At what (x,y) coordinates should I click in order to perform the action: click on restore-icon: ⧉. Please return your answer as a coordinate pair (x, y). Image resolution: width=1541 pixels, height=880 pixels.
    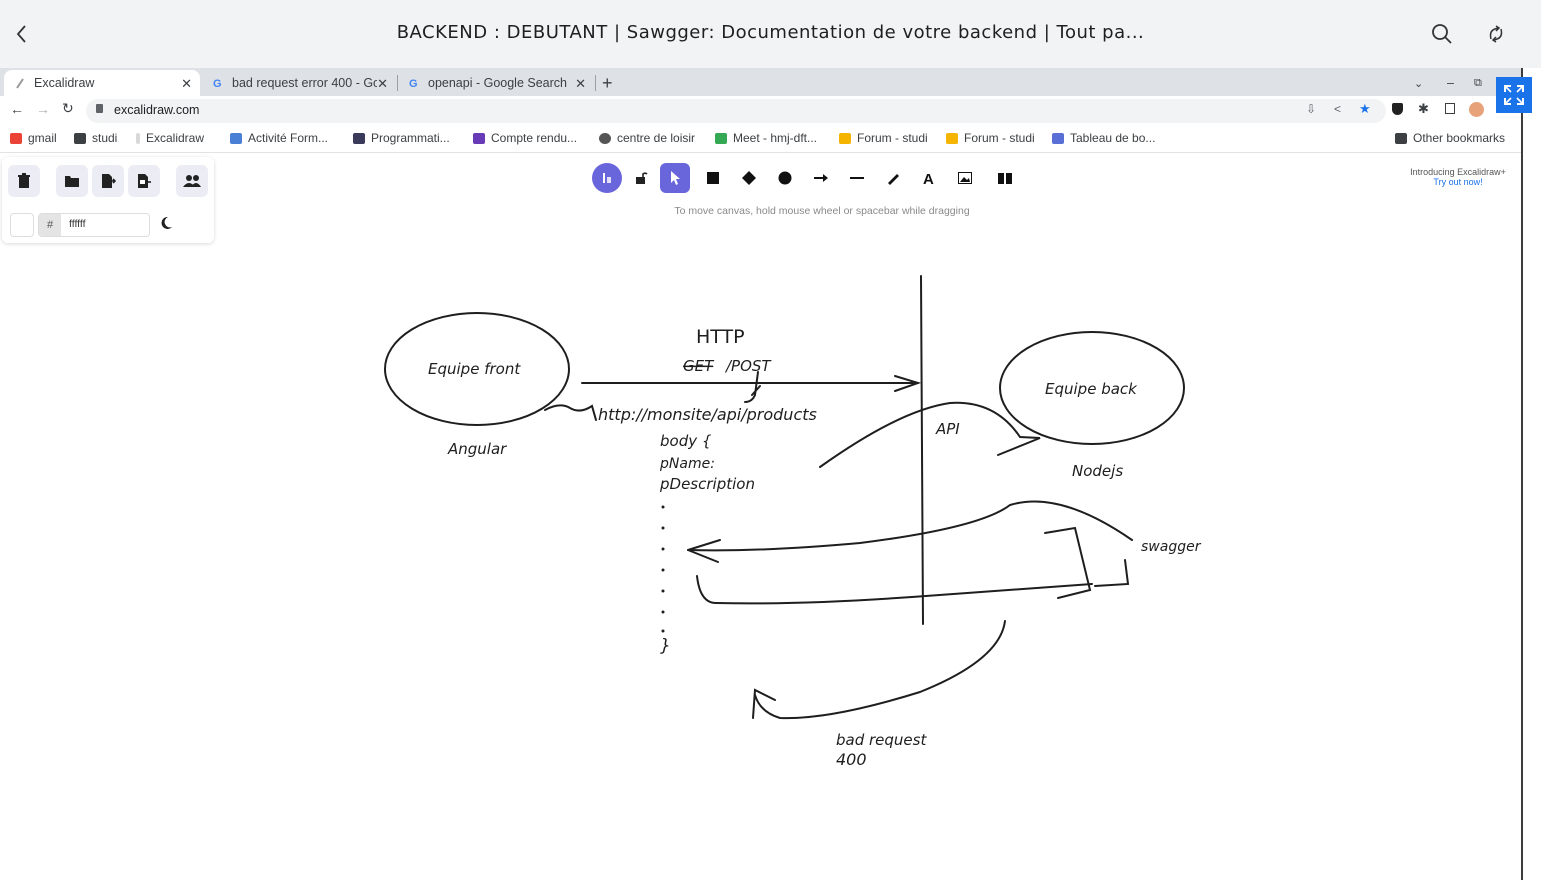
    Looking at the image, I should click on (1482, 83).